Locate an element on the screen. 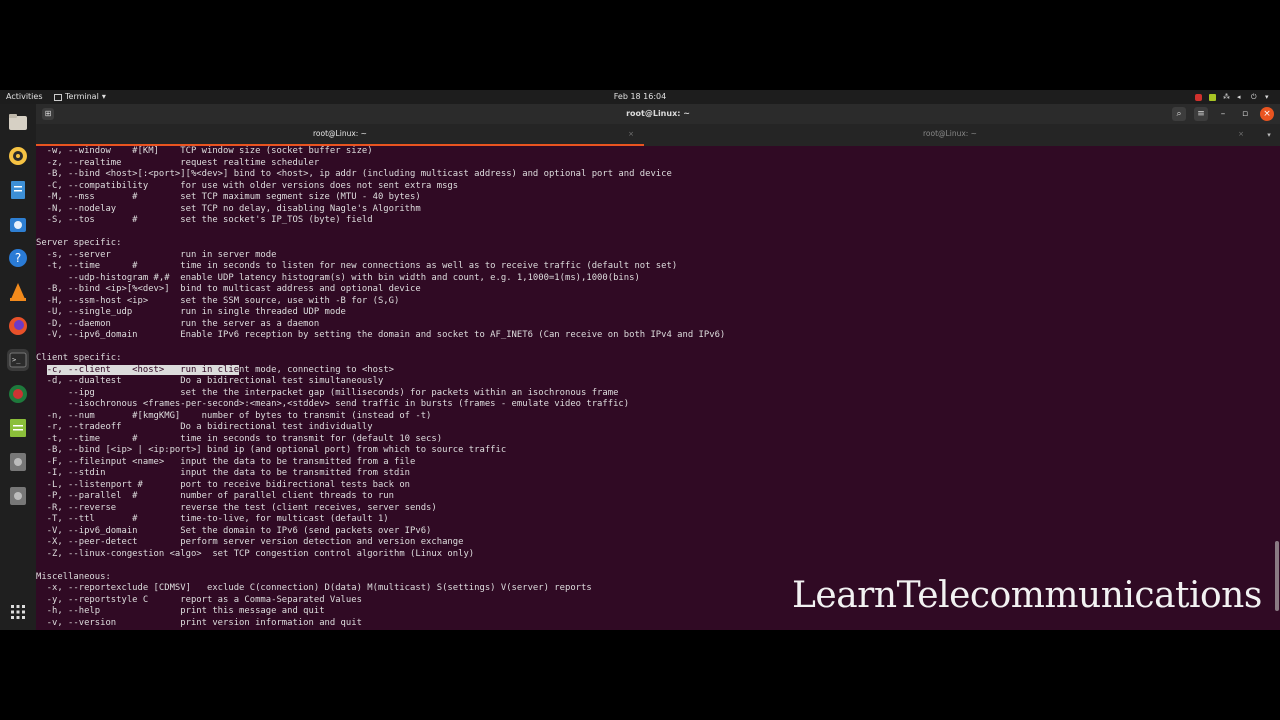  watermark-logo: LearnTelecommunications is located at coordinates (1027, 595).